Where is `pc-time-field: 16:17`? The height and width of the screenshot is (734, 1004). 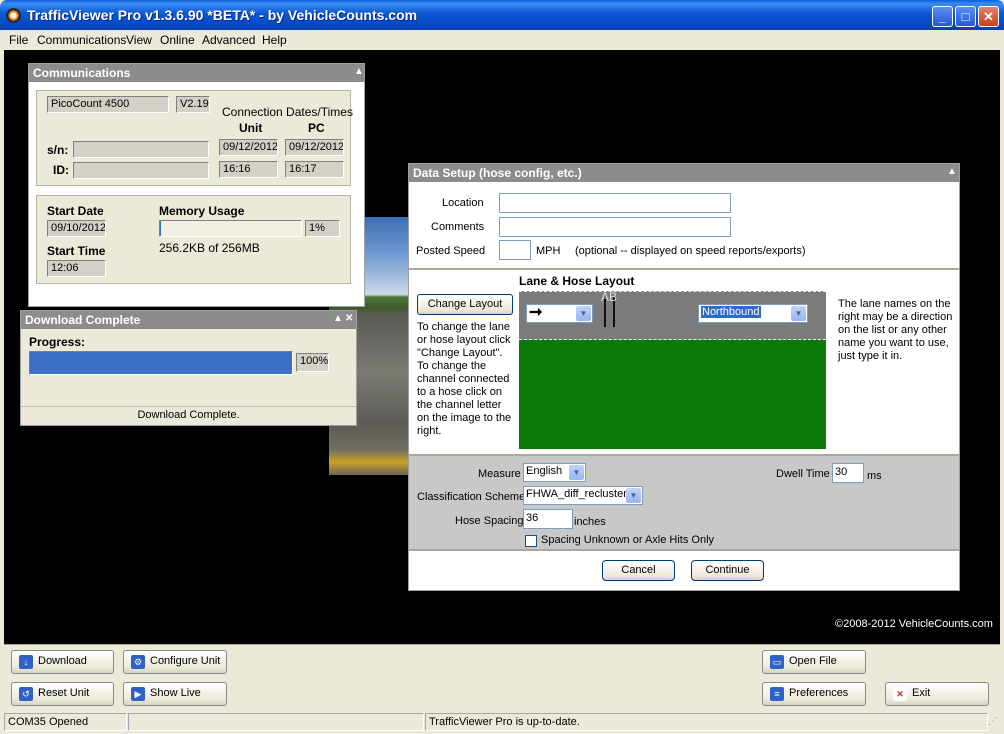 pc-time-field: 16:17 is located at coordinates (314, 169).